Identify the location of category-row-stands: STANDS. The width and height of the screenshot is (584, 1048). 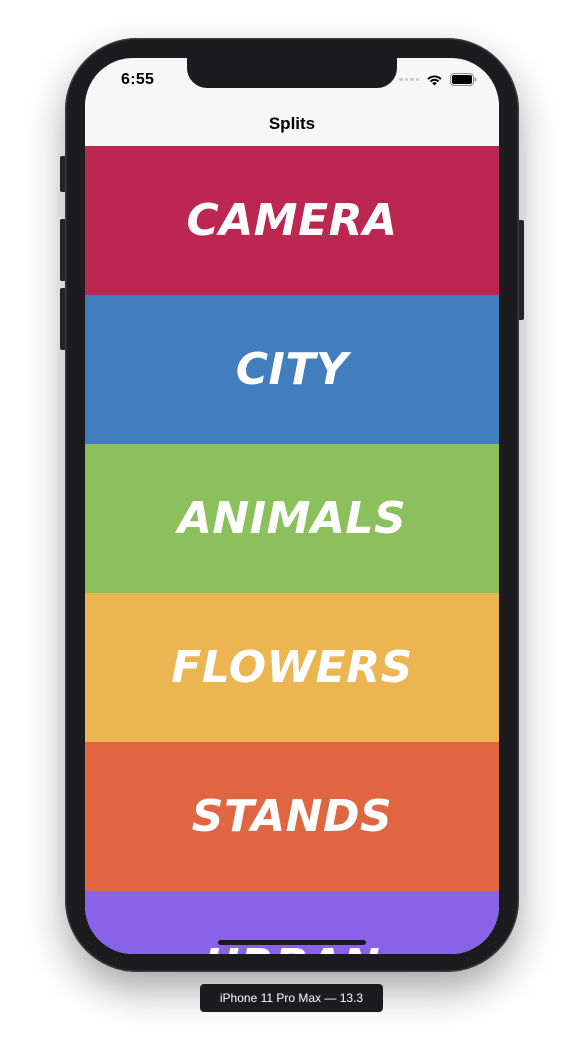
(292, 816).